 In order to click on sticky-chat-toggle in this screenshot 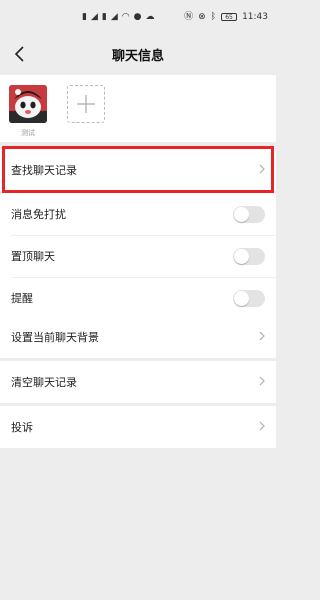, I will do `click(249, 256)`.